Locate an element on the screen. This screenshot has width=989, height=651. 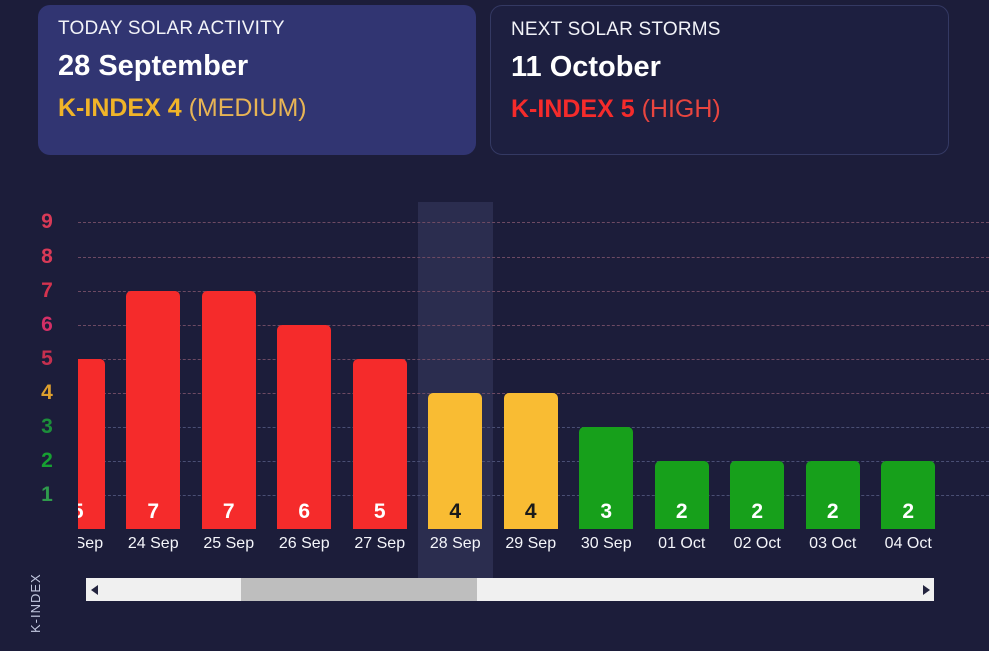
x-axis-tick-label: 29 Sep is located at coordinates (531, 543).